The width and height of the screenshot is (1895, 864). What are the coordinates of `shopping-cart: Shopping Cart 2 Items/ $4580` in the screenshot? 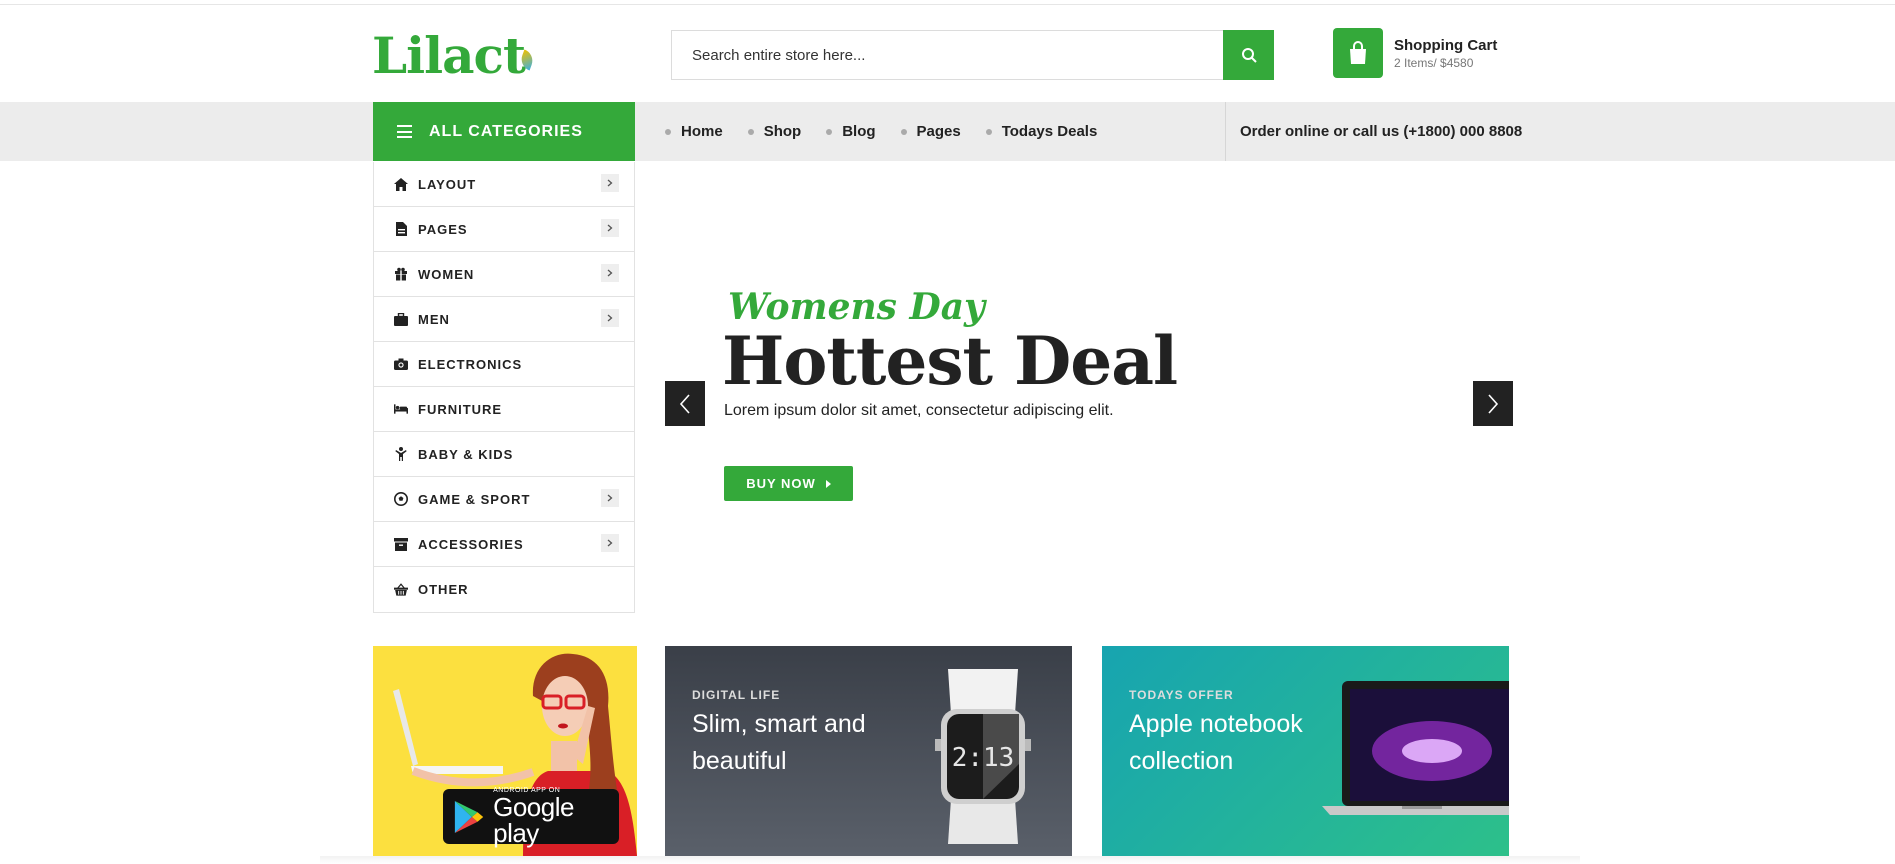 It's located at (1415, 53).